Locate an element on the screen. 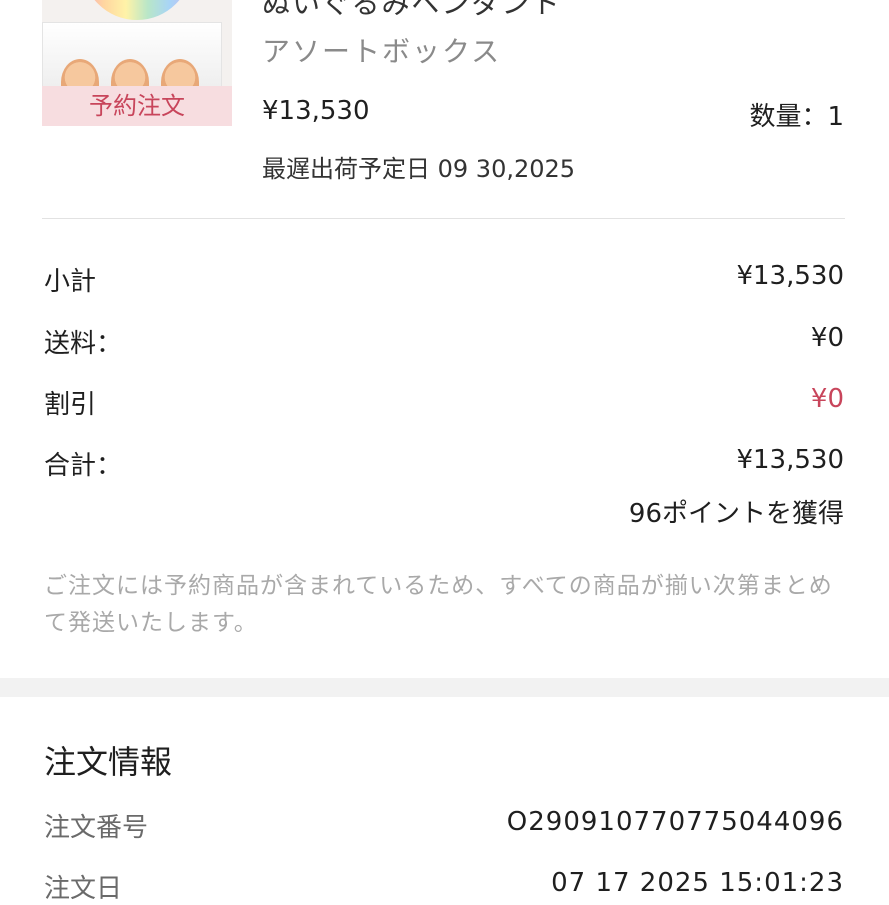 The image size is (889, 905). product-box-image is located at coordinates (132, 63).